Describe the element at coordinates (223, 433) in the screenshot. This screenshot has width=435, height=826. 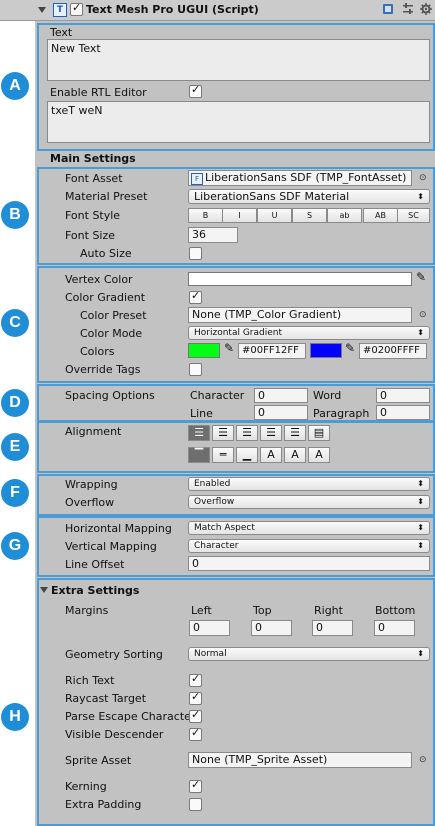
I see `align-center-button: ☰` at that location.